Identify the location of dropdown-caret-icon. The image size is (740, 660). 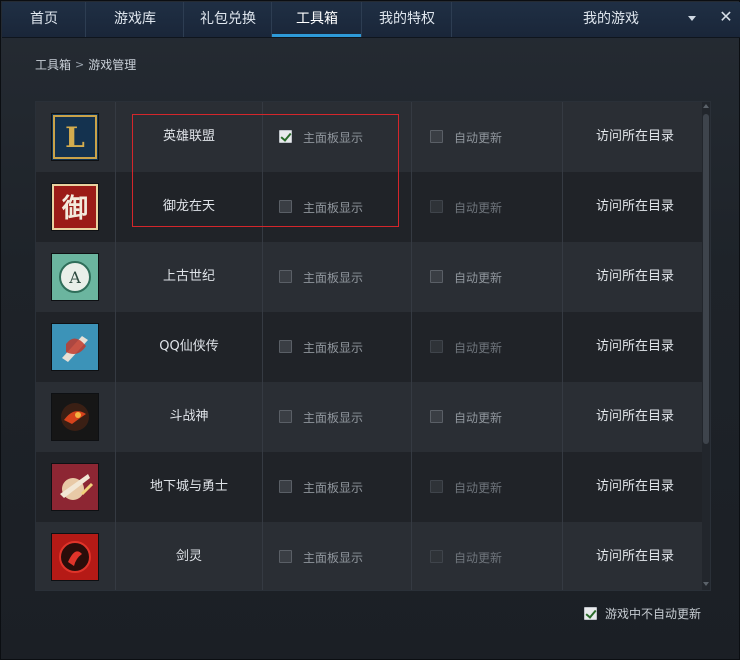
(692, 18).